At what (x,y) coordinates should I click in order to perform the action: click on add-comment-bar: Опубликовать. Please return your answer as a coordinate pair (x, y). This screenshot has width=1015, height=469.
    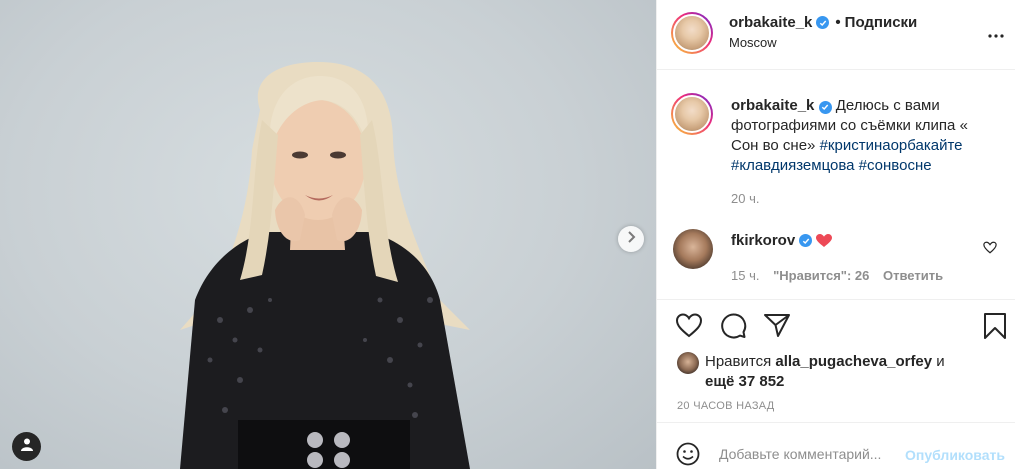
    Looking at the image, I should click on (836, 445).